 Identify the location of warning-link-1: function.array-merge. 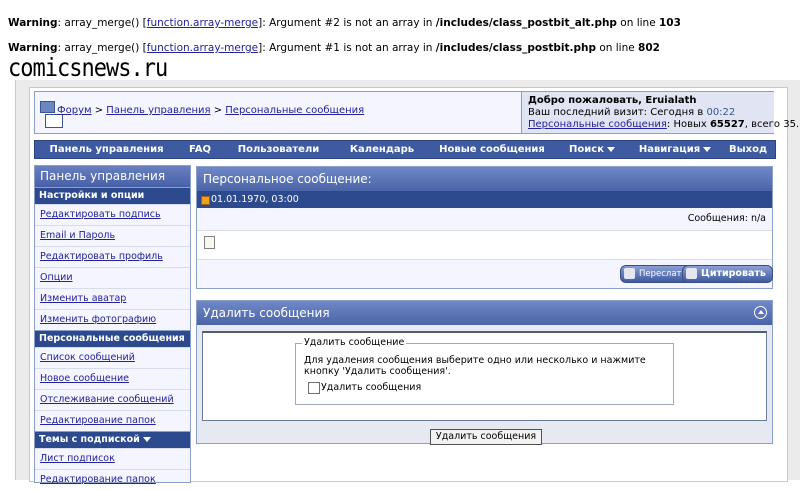
(202, 23).